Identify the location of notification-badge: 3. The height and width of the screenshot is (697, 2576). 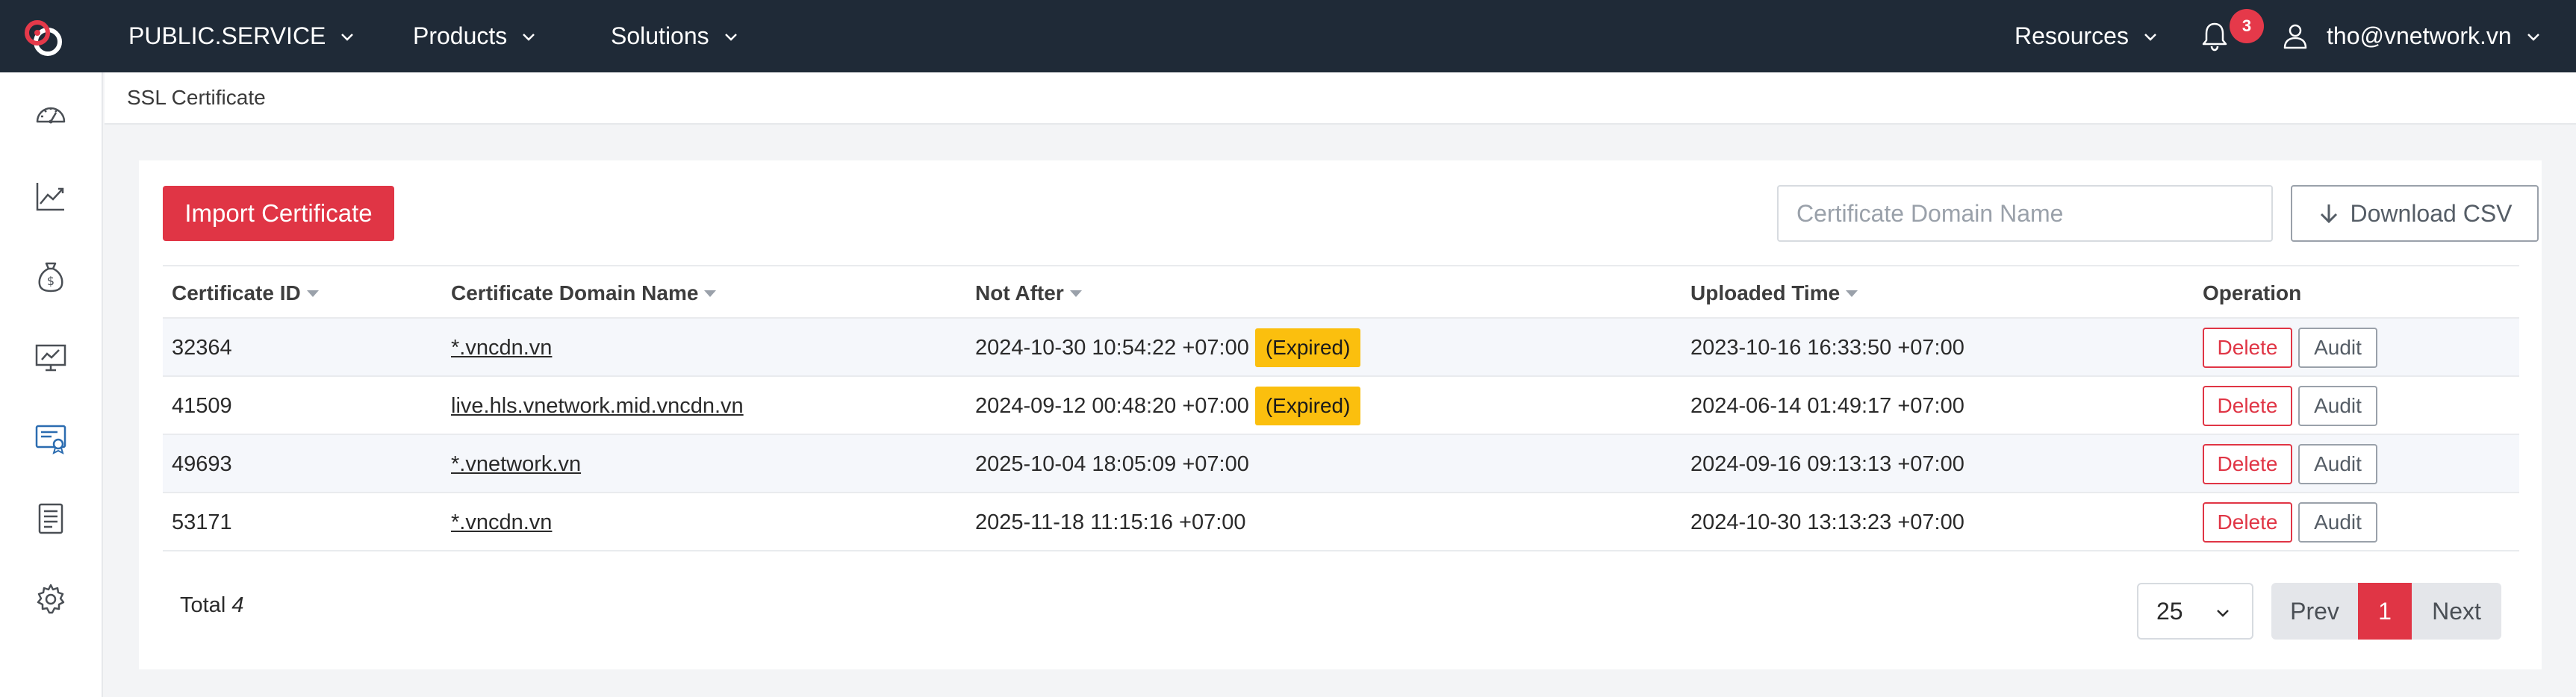
(2247, 26).